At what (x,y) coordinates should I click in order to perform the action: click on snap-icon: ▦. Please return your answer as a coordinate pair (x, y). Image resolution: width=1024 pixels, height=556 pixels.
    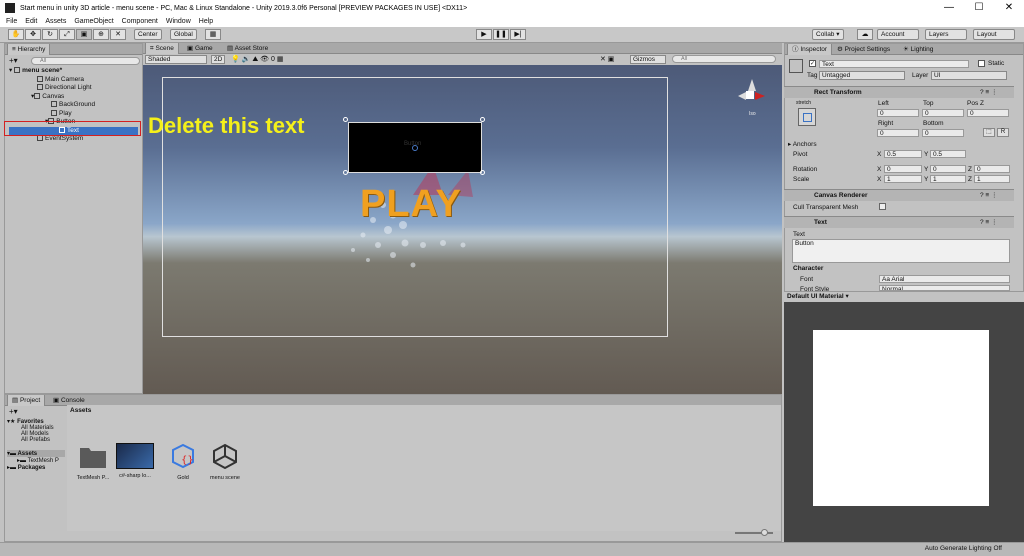
    Looking at the image, I should click on (213, 34).